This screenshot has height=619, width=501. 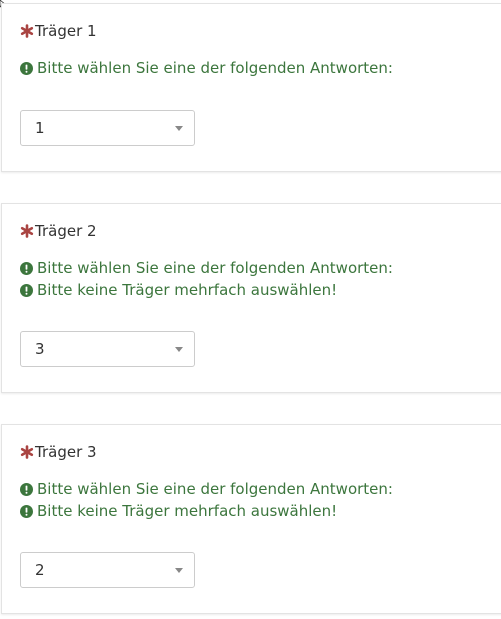 I want to click on question-title-text: Träger 1, so click(x=66, y=31).